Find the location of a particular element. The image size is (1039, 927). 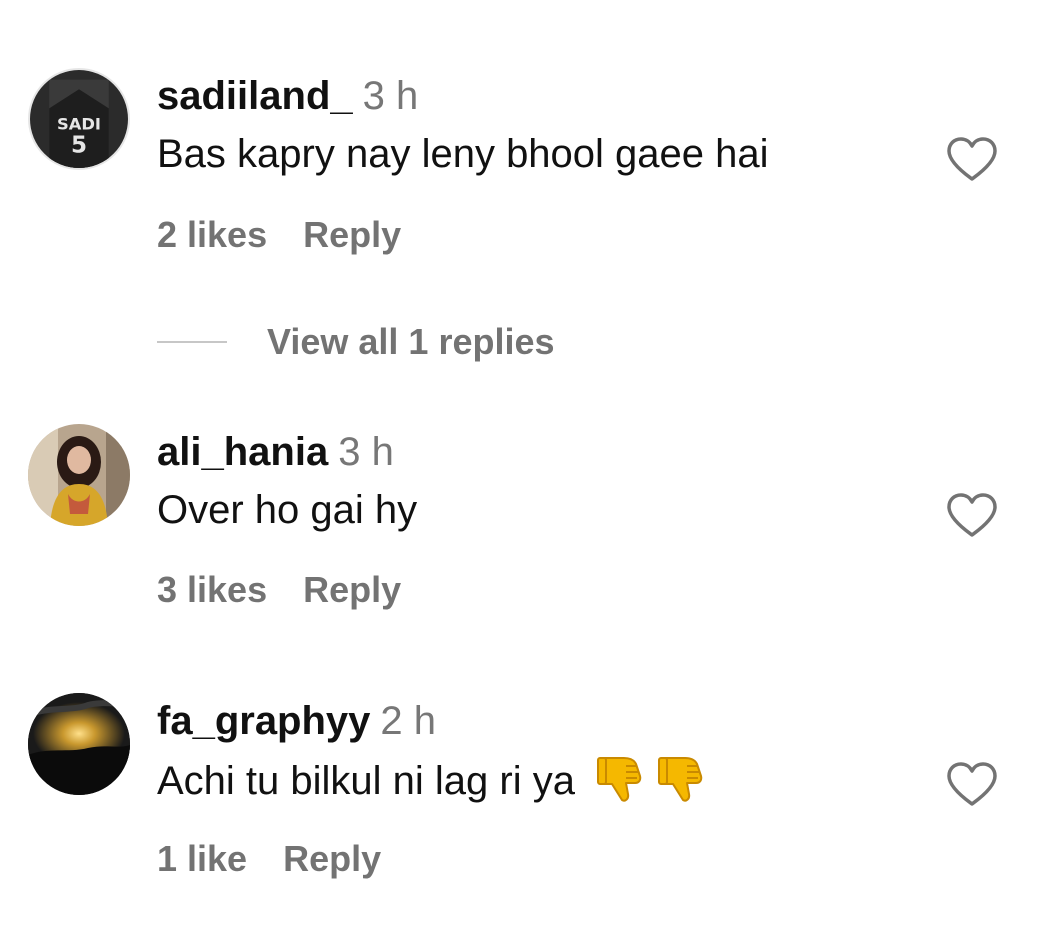

comment-header: fa_graphyy 2 h is located at coordinates (296, 721).